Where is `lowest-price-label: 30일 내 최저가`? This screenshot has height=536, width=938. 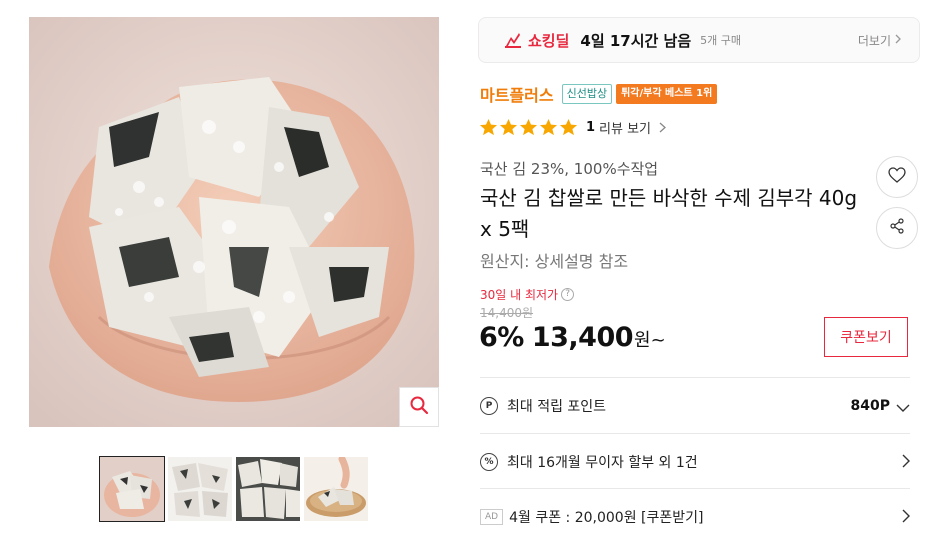
lowest-price-label: 30일 내 최저가 is located at coordinates (519, 295).